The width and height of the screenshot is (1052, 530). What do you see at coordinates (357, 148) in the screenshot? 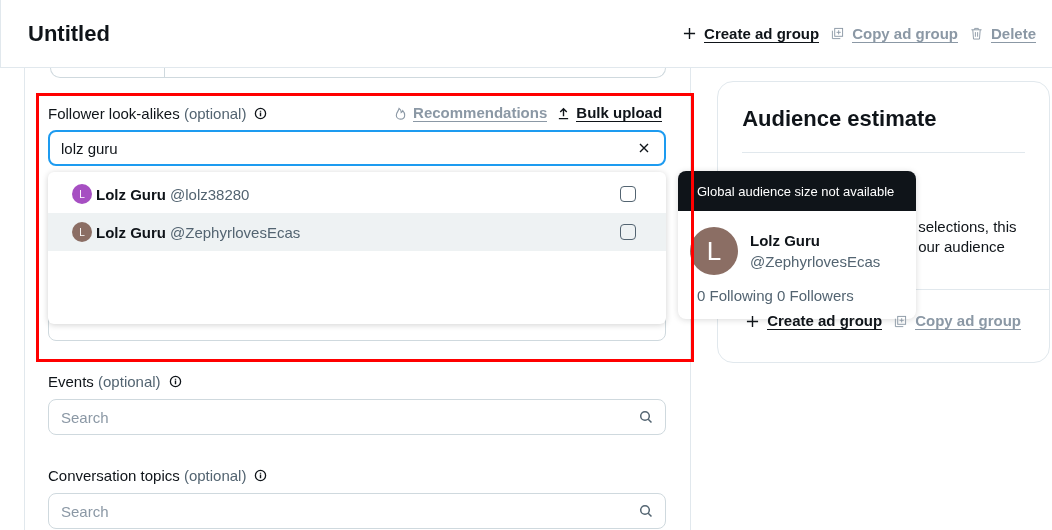
I see `search-field: lolz guru` at bounding box center [357, 148].